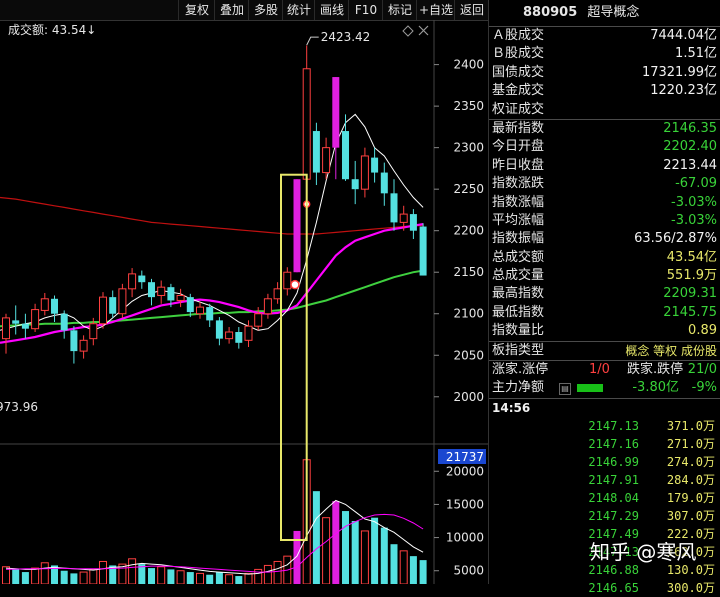  What do you see at coordinates (679, 72) in the screenshot?
I see `stat-value: 17321.99亿` at bounding box center [679, 72].